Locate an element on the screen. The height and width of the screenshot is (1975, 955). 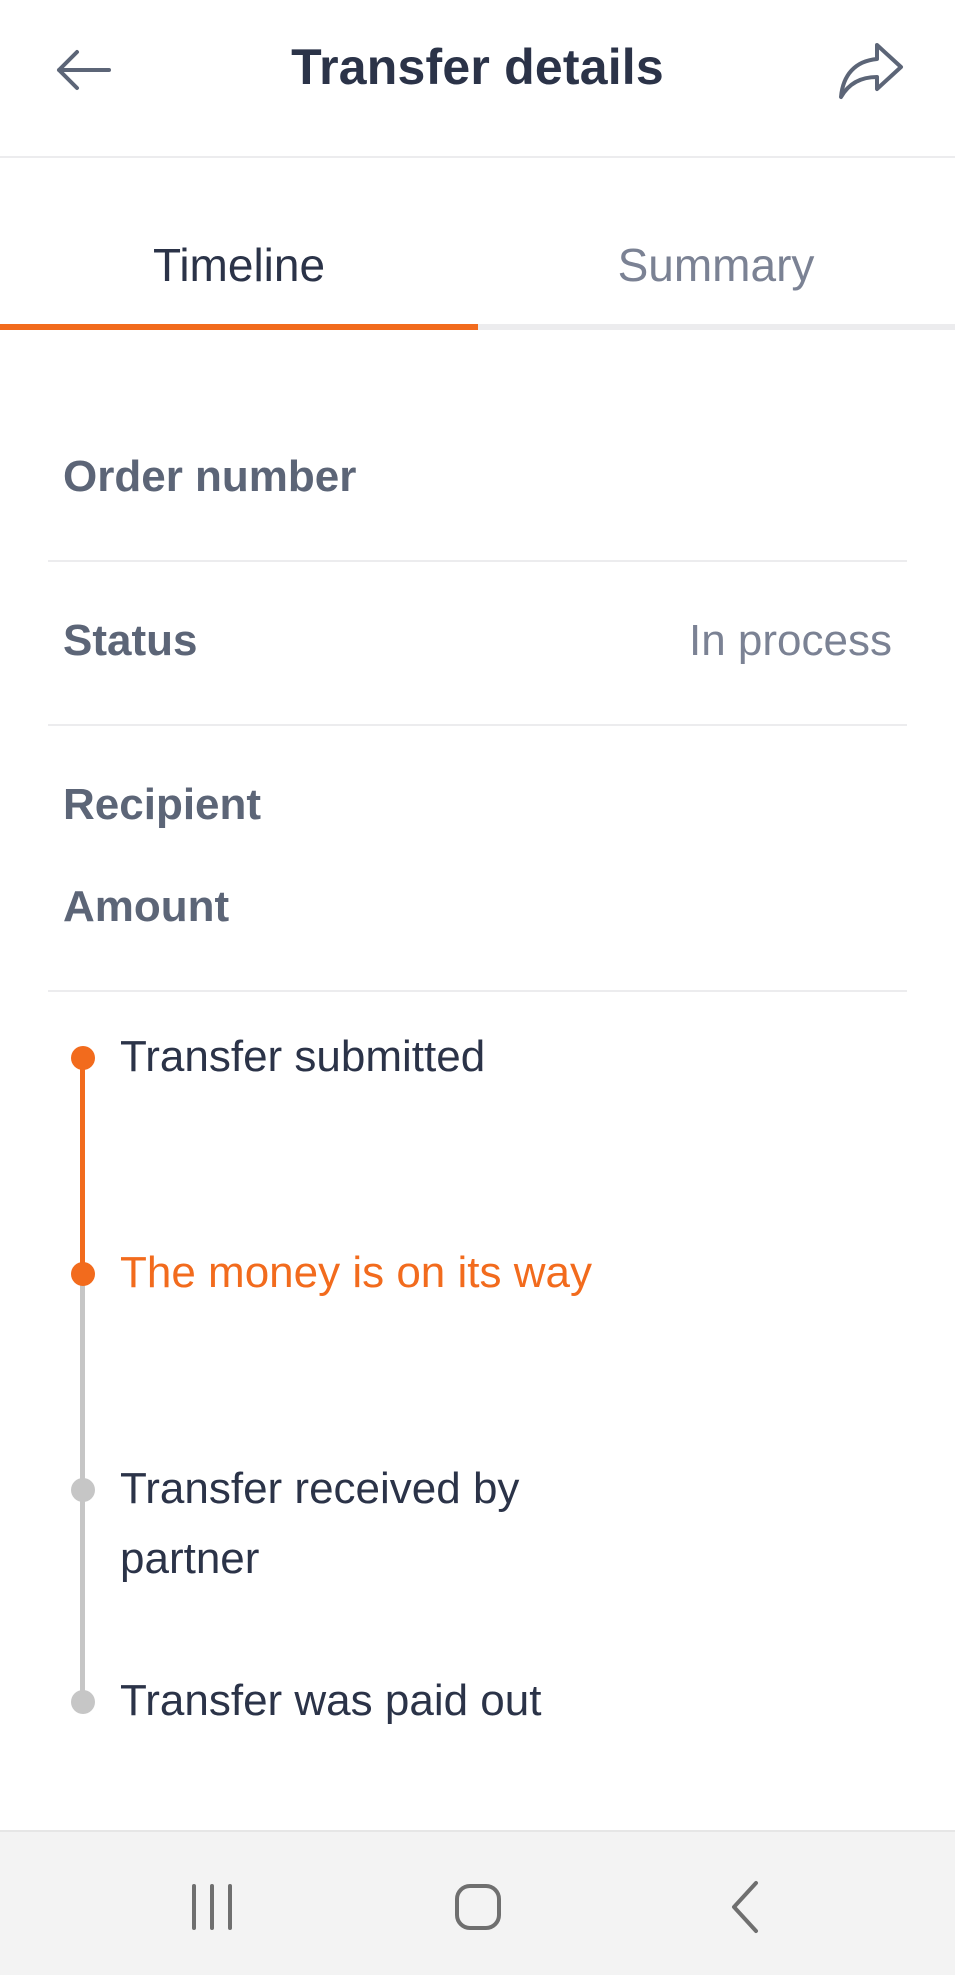
tab-timeline: Timeline is located at coordinates (239, 265).